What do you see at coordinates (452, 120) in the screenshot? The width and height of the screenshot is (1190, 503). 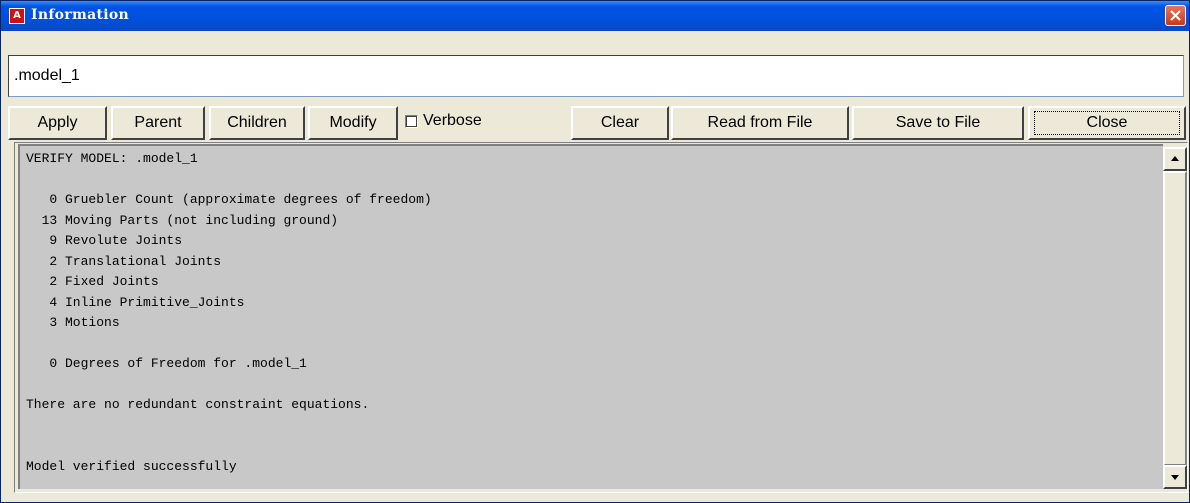 I see `verbose-label: Verbose` at bounding box center [452, 120].